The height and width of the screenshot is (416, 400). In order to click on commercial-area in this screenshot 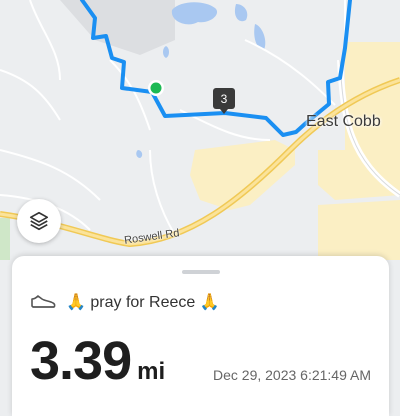, I will do `click(359, 230)`.